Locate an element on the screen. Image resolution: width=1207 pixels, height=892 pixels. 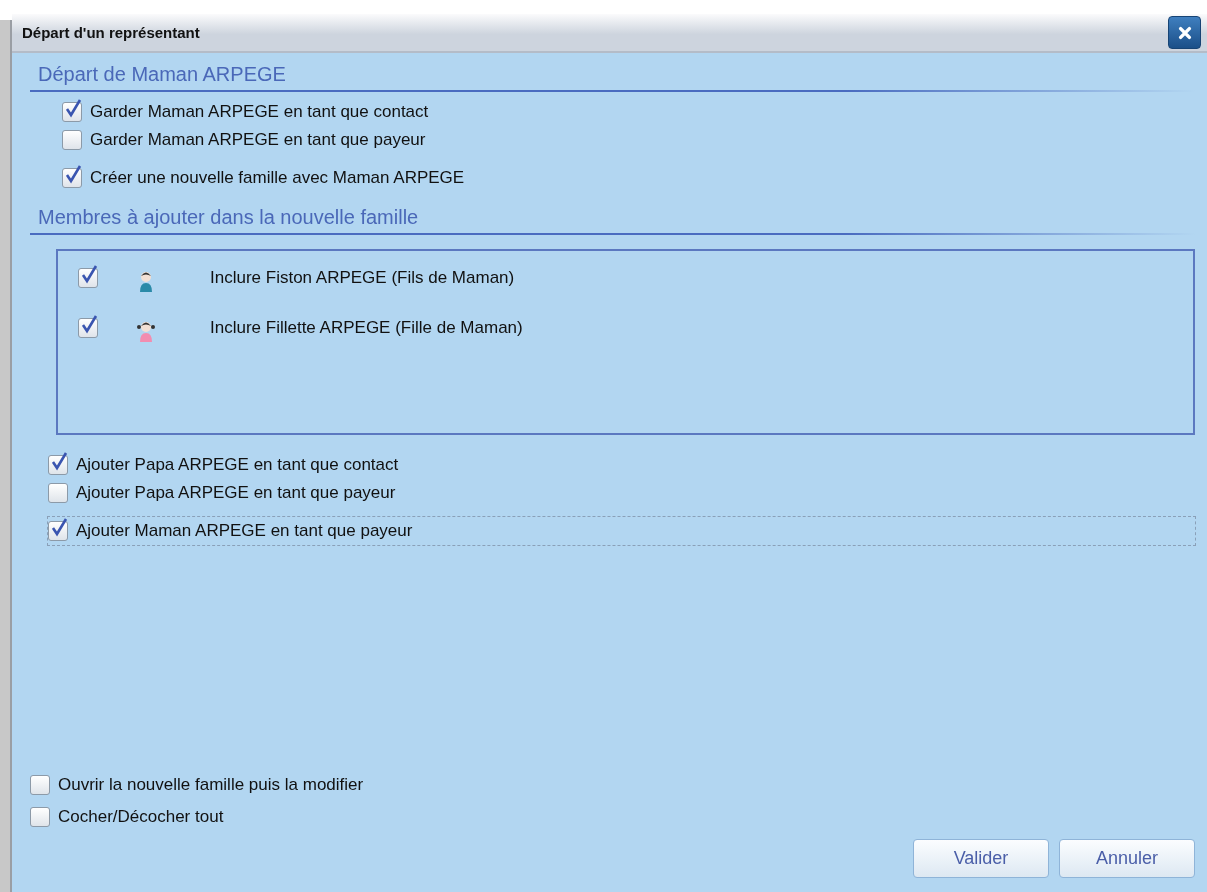
section-heading: Départ de Maman ARPEGE is located at coordinates (612, 77).